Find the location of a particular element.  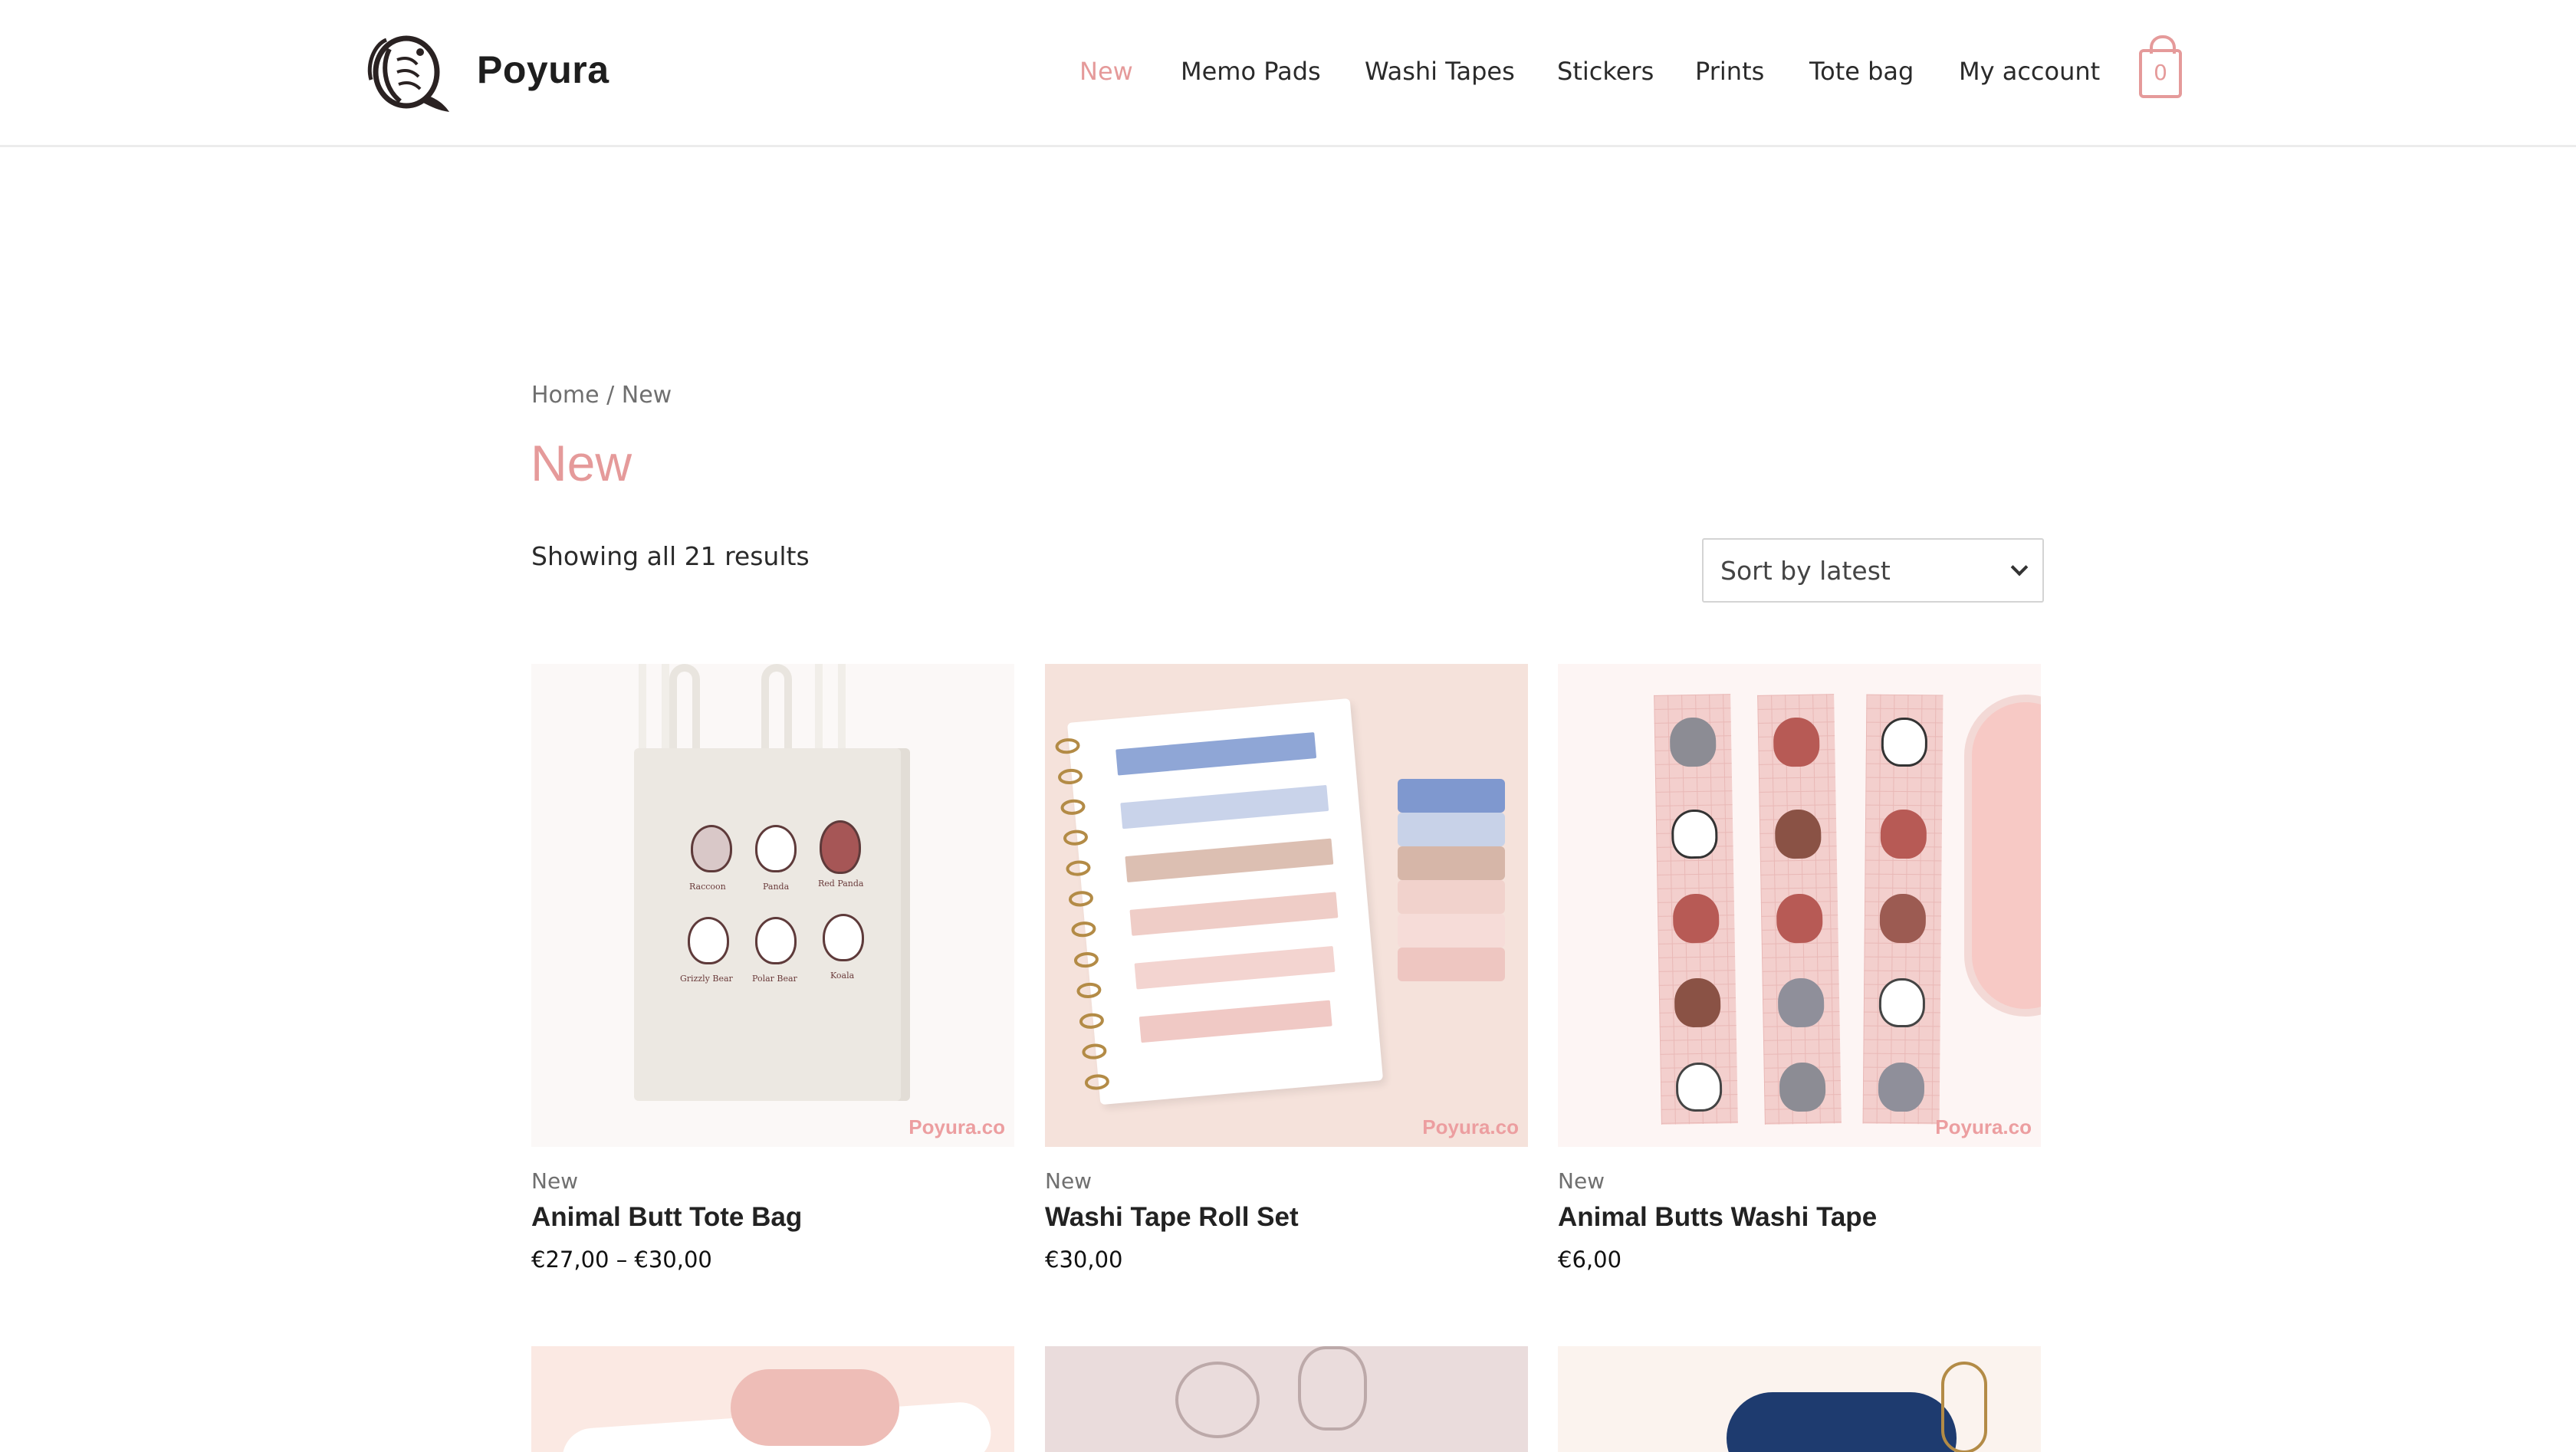

art-label: Grizzly Bear is located at coordinates (706, 979).